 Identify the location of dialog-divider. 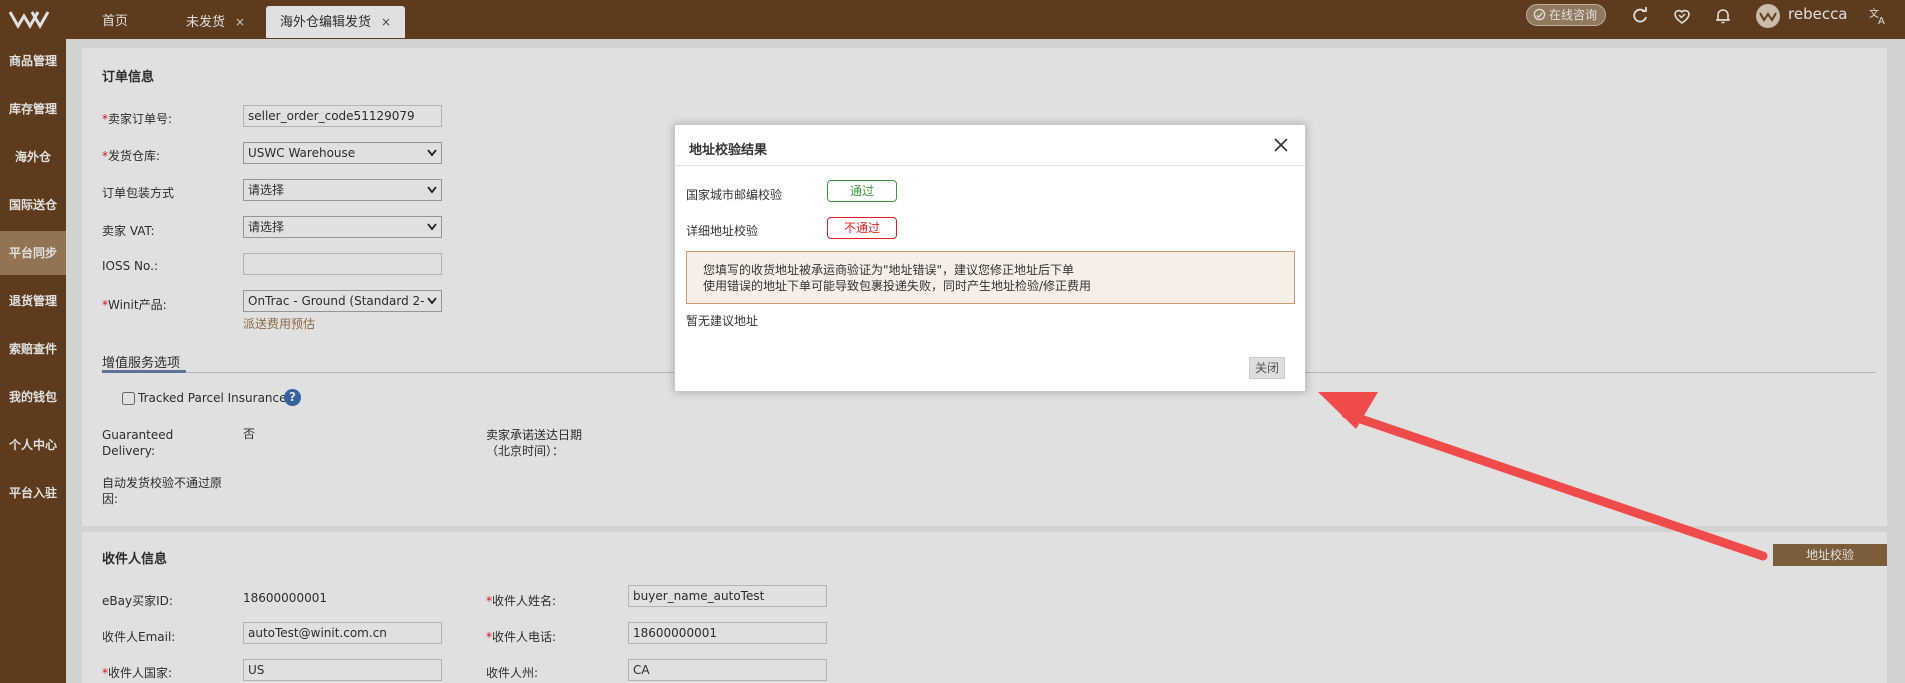
(990, 165).